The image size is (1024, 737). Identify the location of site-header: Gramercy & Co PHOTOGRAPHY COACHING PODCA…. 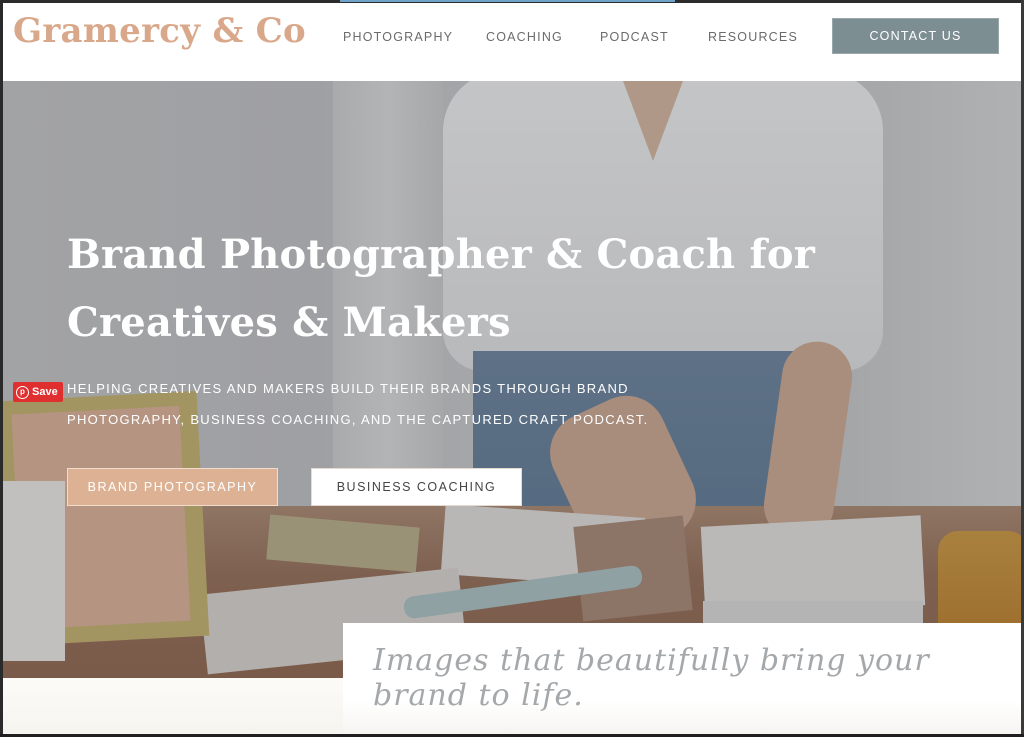
(512, 42).